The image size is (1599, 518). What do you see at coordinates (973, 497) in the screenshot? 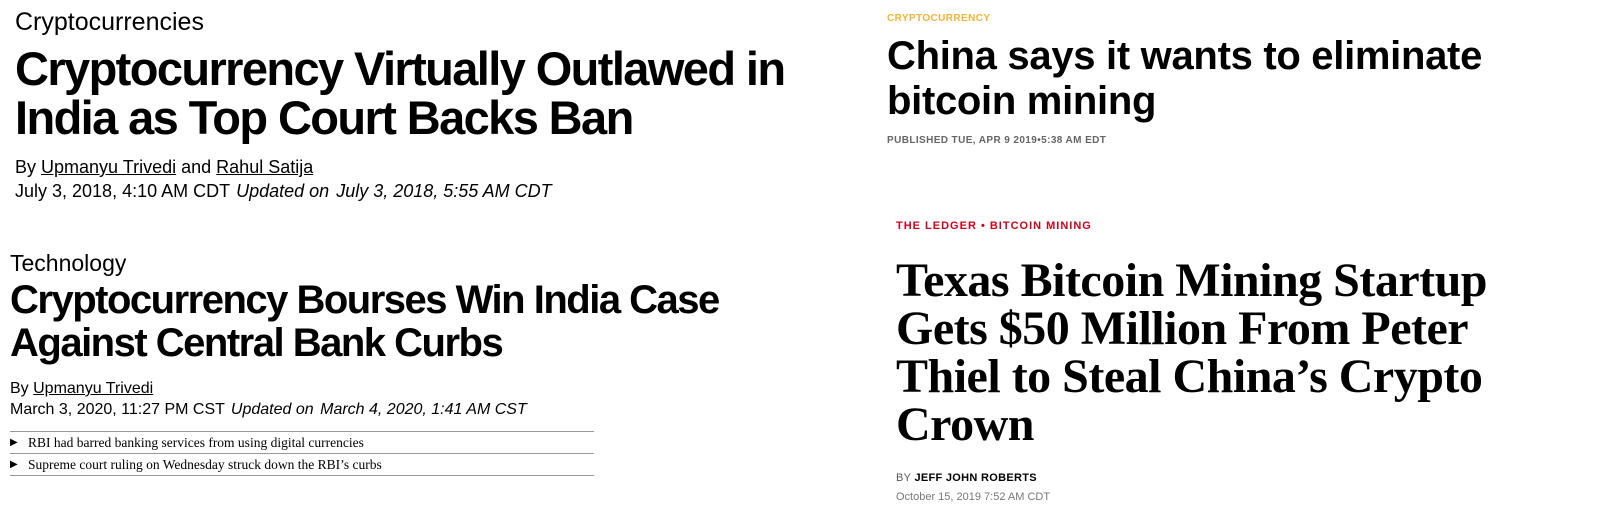
I see `published-date: October 15, 2019 7:52 AM CDT` at bounding box center [973, 497].